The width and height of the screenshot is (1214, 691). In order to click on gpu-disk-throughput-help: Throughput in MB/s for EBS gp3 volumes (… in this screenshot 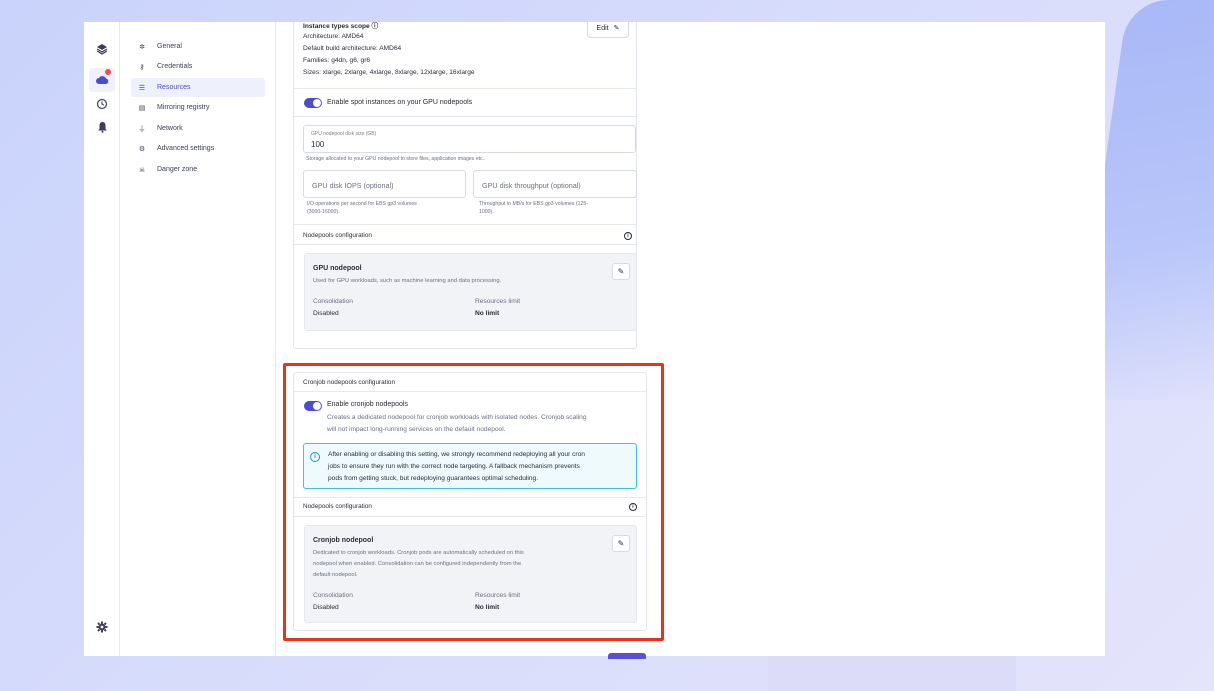, I will do `click(533, 208)`.